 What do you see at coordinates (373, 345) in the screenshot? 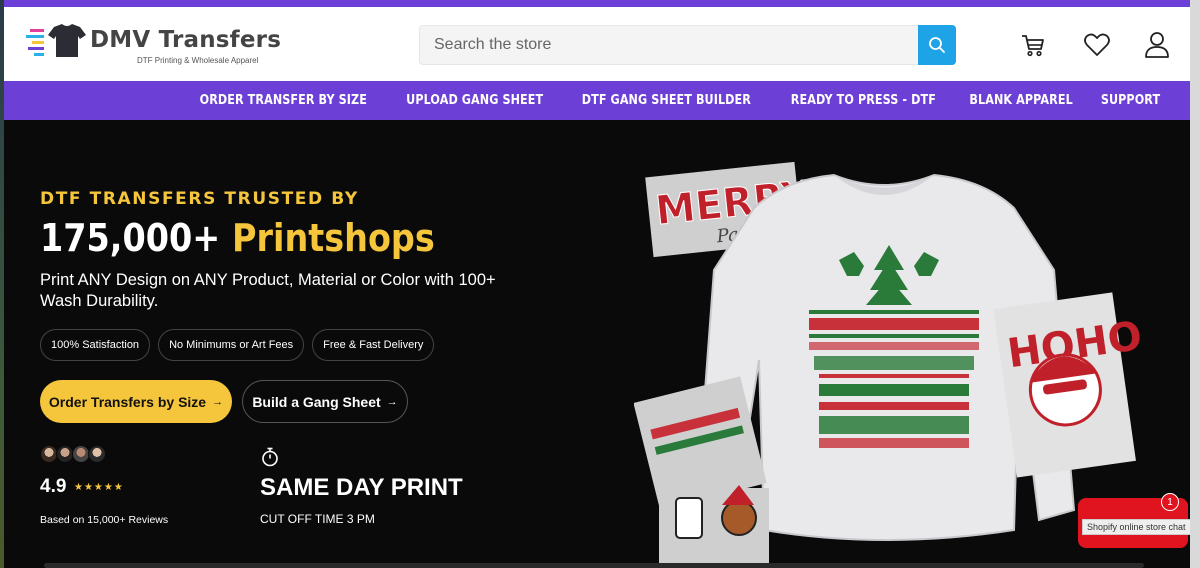
I see `pill-free-delivery: Free & Fast Delivery` at bounding box center [373, 345].